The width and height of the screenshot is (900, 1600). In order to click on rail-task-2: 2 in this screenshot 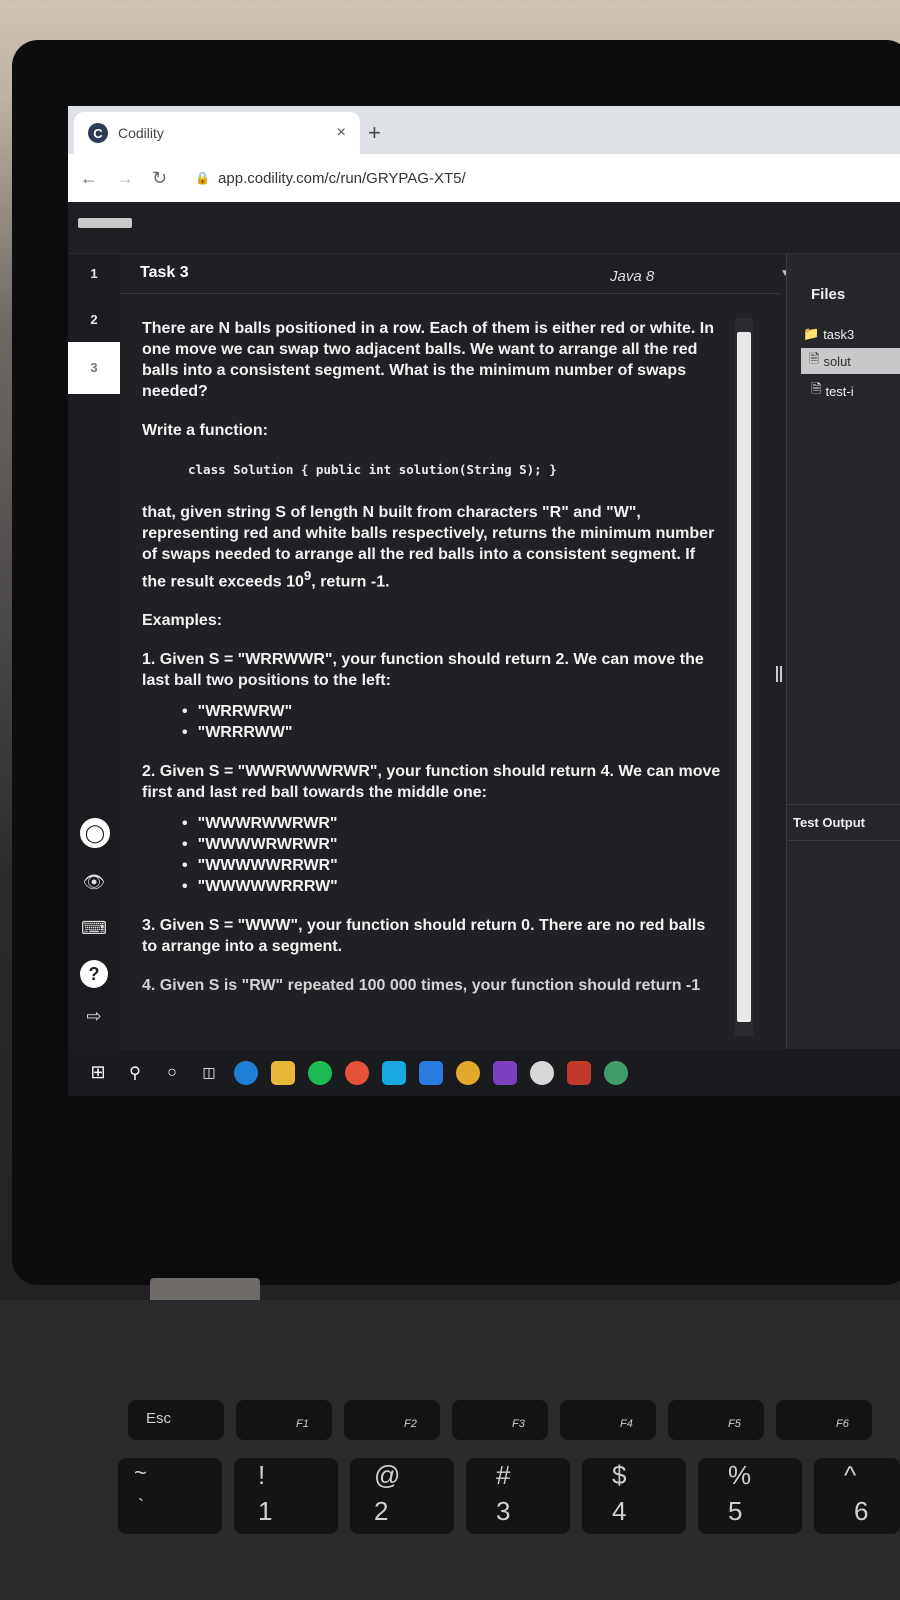, I will do `click(94, 319)`.